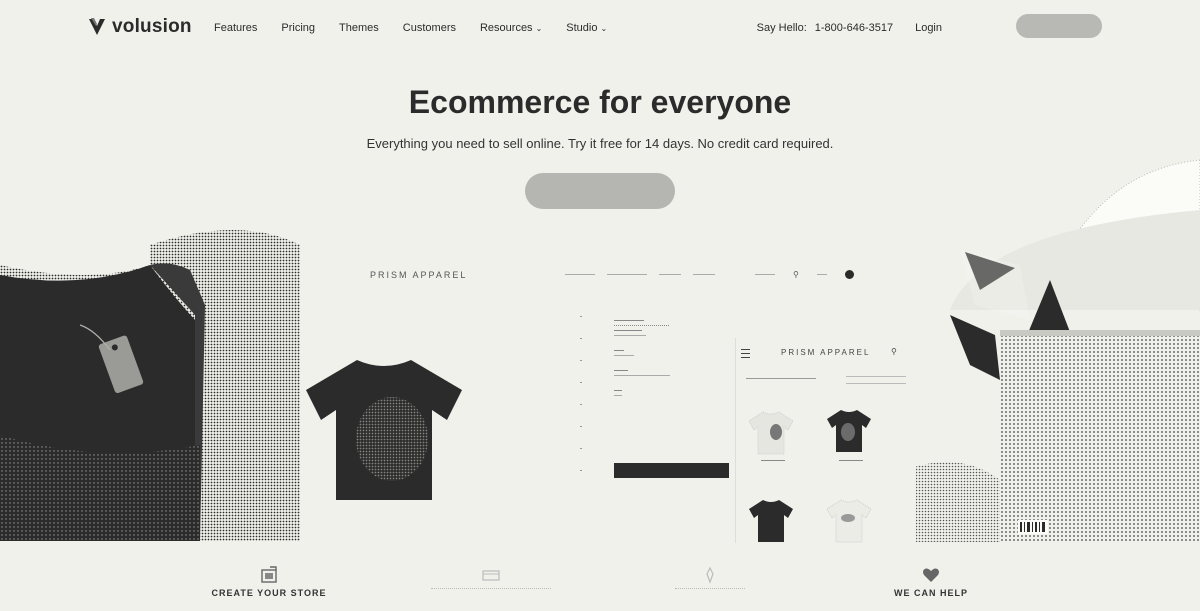 The width and height of the screenshot is (1200, 611). What do you see at coordinates (821, 274) in the screenshot?
I see `store-cart-link` at bounding box center [821, 274].